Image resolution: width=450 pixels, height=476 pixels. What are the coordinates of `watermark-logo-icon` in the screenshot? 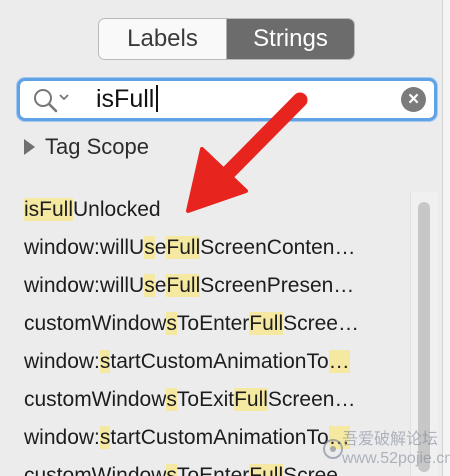 It's located at (333, 449).